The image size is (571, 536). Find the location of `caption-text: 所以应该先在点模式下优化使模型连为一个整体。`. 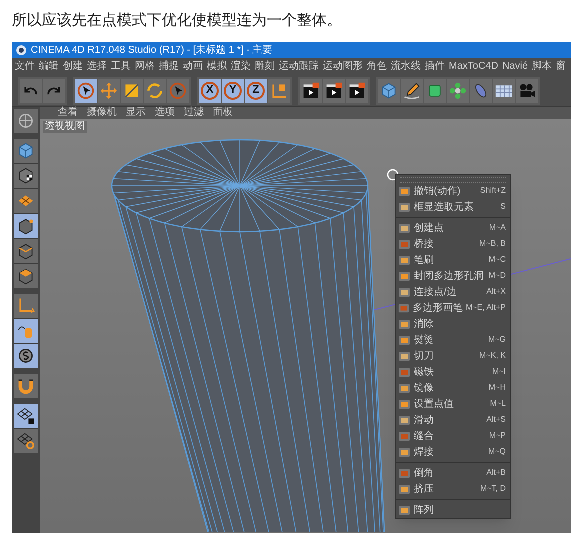

caption-text: 所以应该先在点模式下优化使模型连为一个整体。 is located at coordinates (177, 20).